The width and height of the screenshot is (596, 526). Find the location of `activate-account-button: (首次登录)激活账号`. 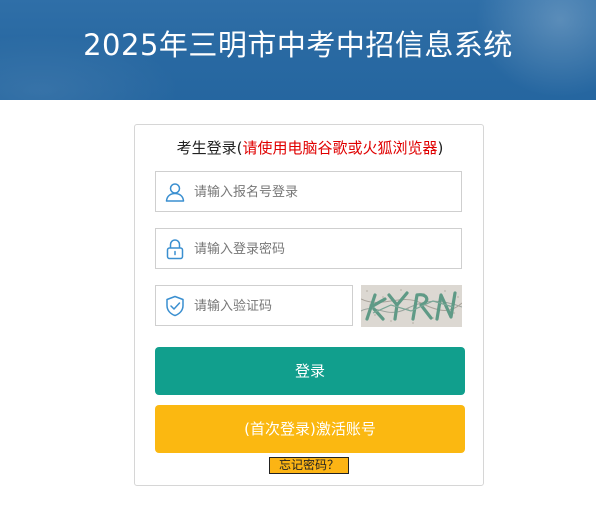

activate-account-button: (首次登录)激活账号 is located at coordinates (310, 429).